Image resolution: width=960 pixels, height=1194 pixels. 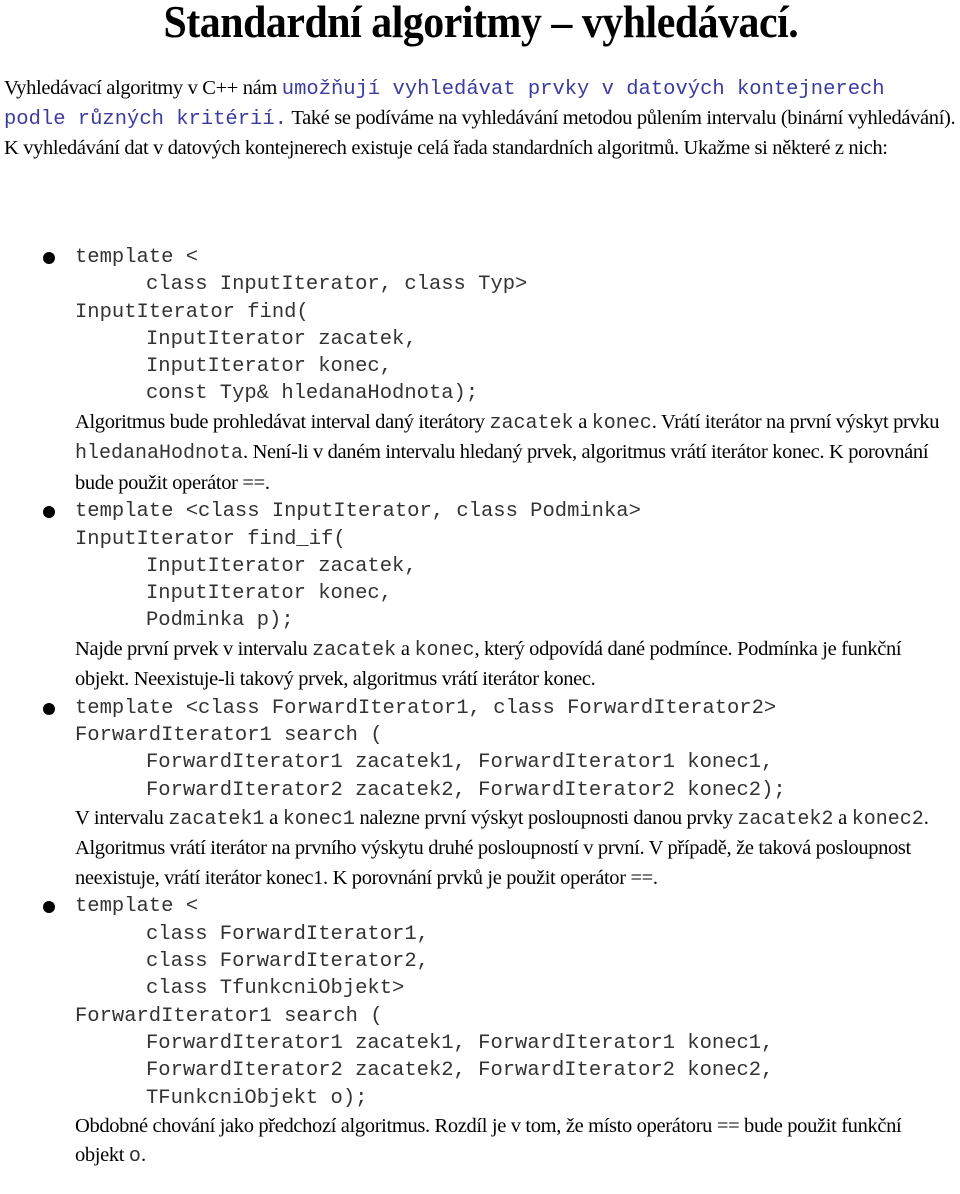 What do you see at coordinates (287, 934) in the screenshot?
I see `code-line: class ForwardIterator1,` at bounding box center [287, 934].